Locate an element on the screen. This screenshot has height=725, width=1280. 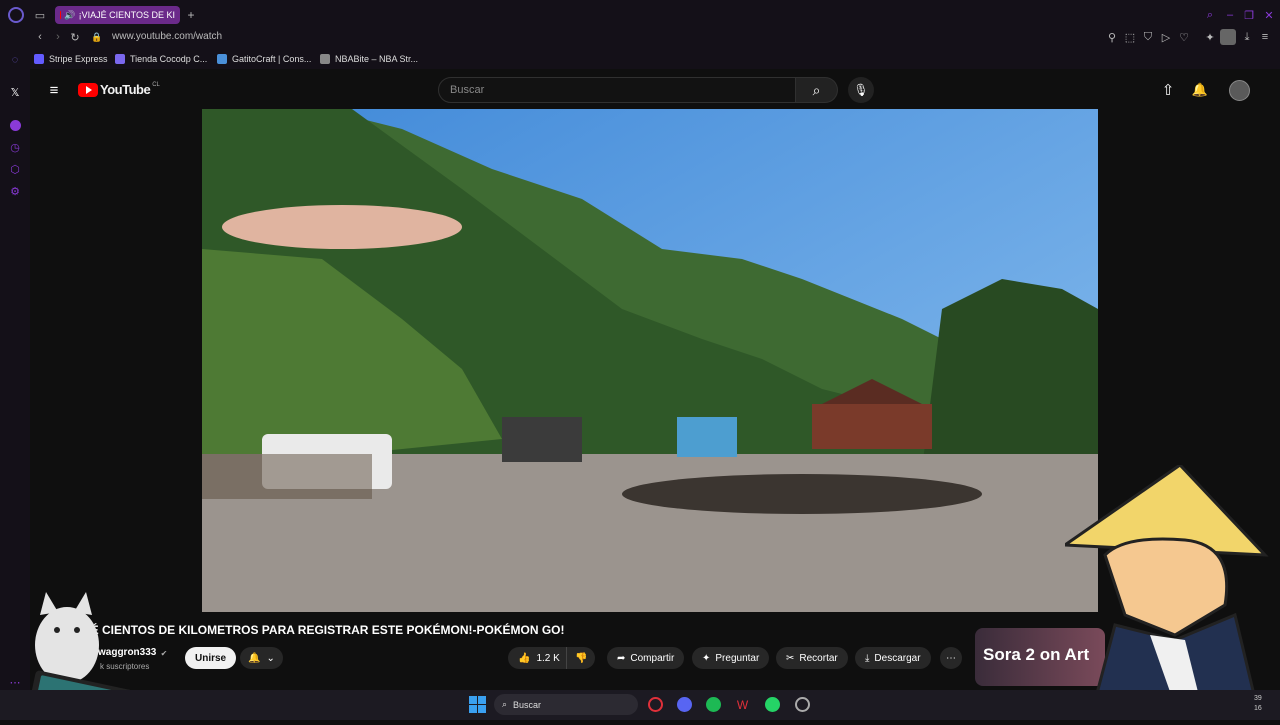
tab-active: 🔊 ¡VIAJÉ CIENTOS DE KI is located at coordinates (117, 15).